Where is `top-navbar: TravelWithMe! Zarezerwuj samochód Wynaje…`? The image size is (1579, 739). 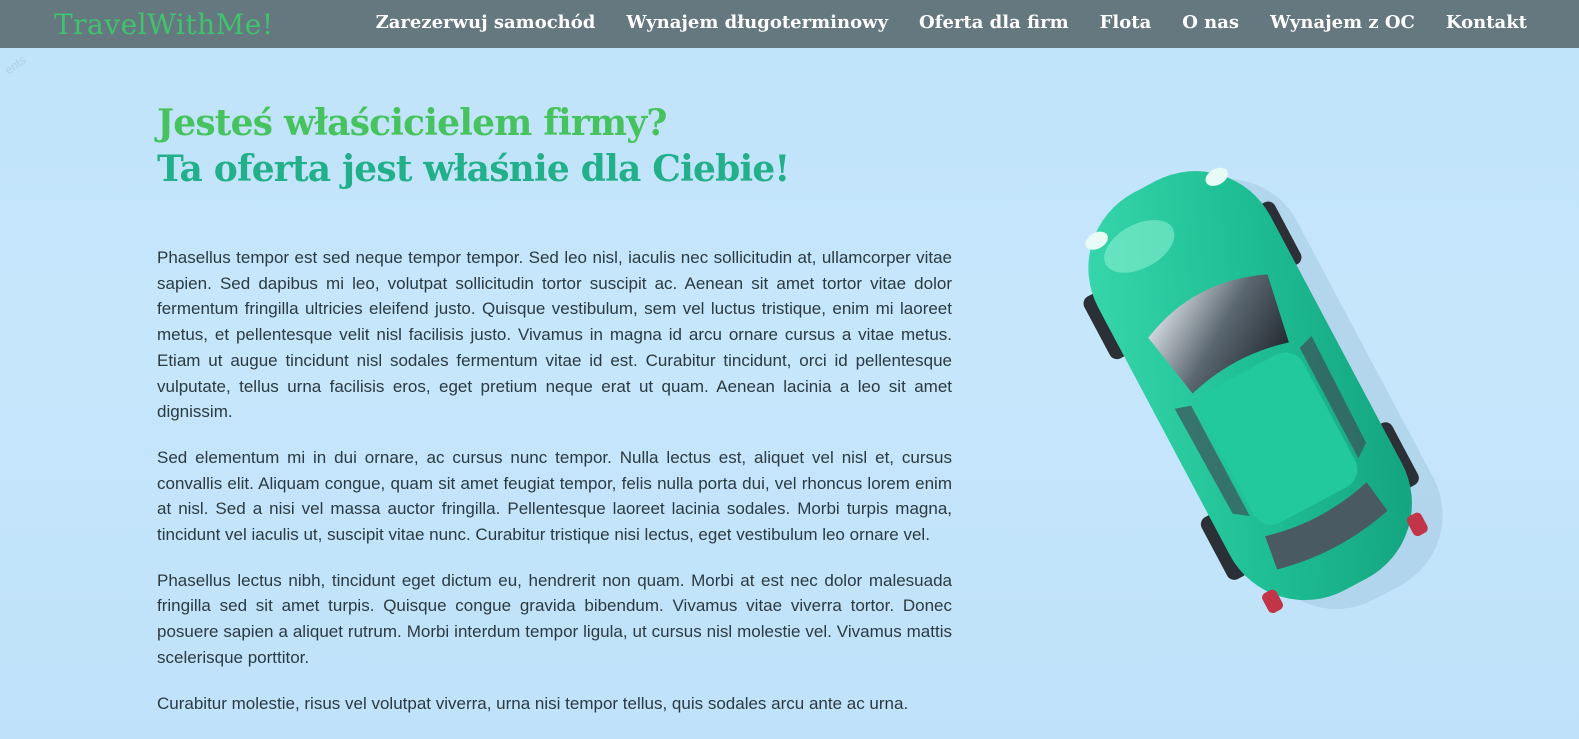
top-navbar: TravelWithMe! Zarezerwuj samochód Wynaje… is located at coordinates (789, 24).